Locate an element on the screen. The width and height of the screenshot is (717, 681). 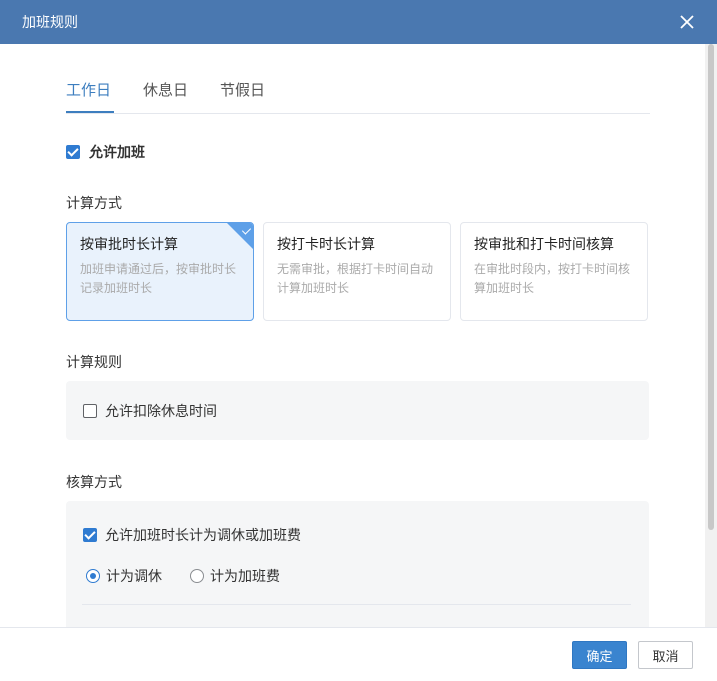
overtime-pay-label: 计为加班费 is located at coordinates (245, 577).